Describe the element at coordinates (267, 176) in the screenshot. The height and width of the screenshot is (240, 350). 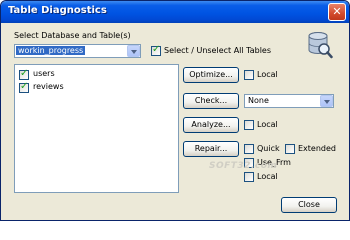
I see `repair-local-label: Local` at that location.